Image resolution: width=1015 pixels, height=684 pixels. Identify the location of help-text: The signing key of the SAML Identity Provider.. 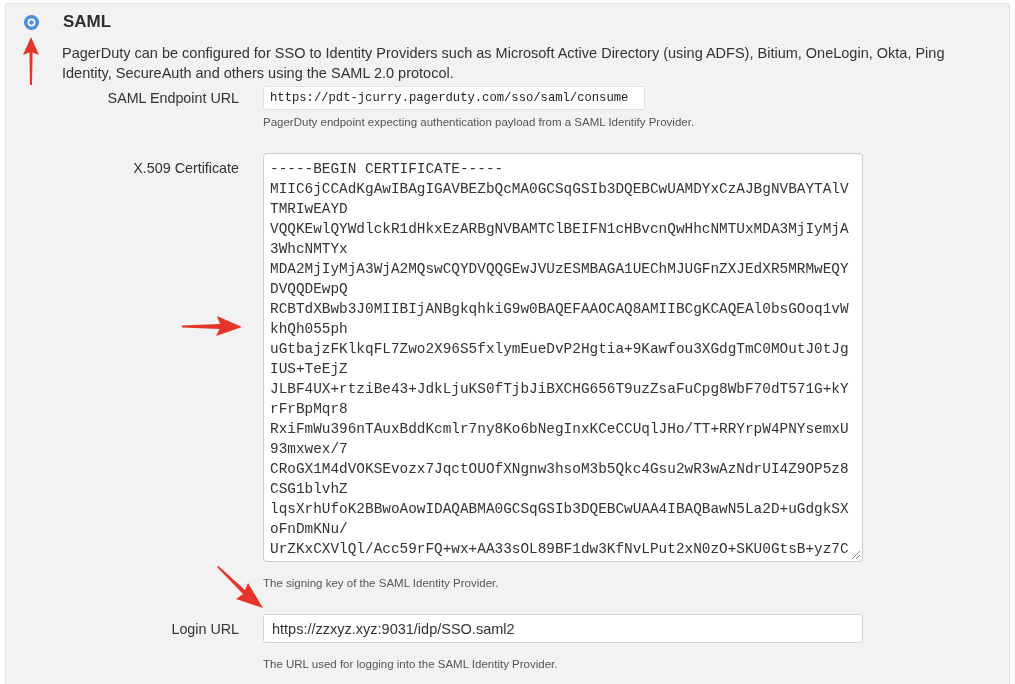
(381, 583).